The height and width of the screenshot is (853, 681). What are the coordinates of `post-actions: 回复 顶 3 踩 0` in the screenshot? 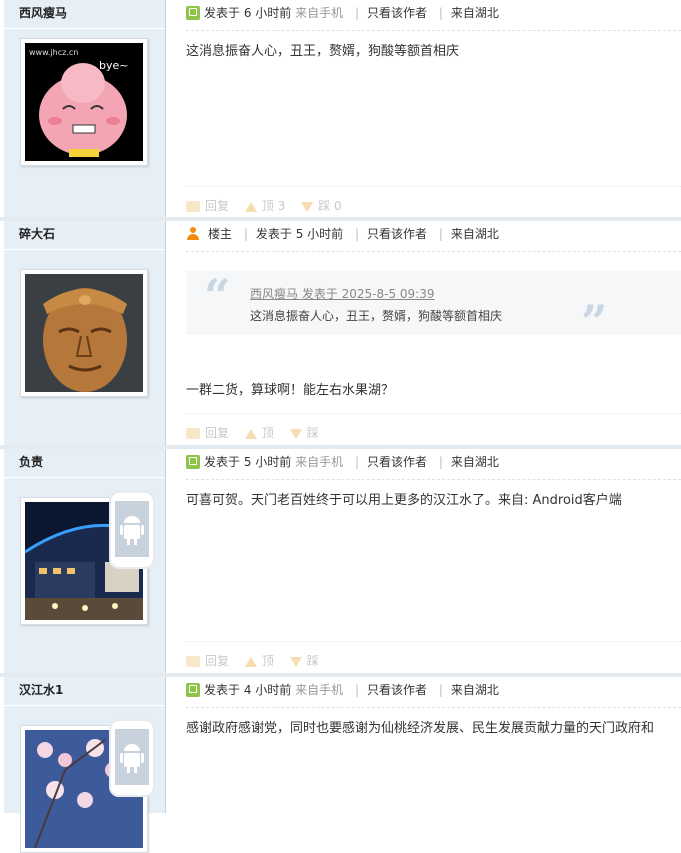 It's located at (433, 200).